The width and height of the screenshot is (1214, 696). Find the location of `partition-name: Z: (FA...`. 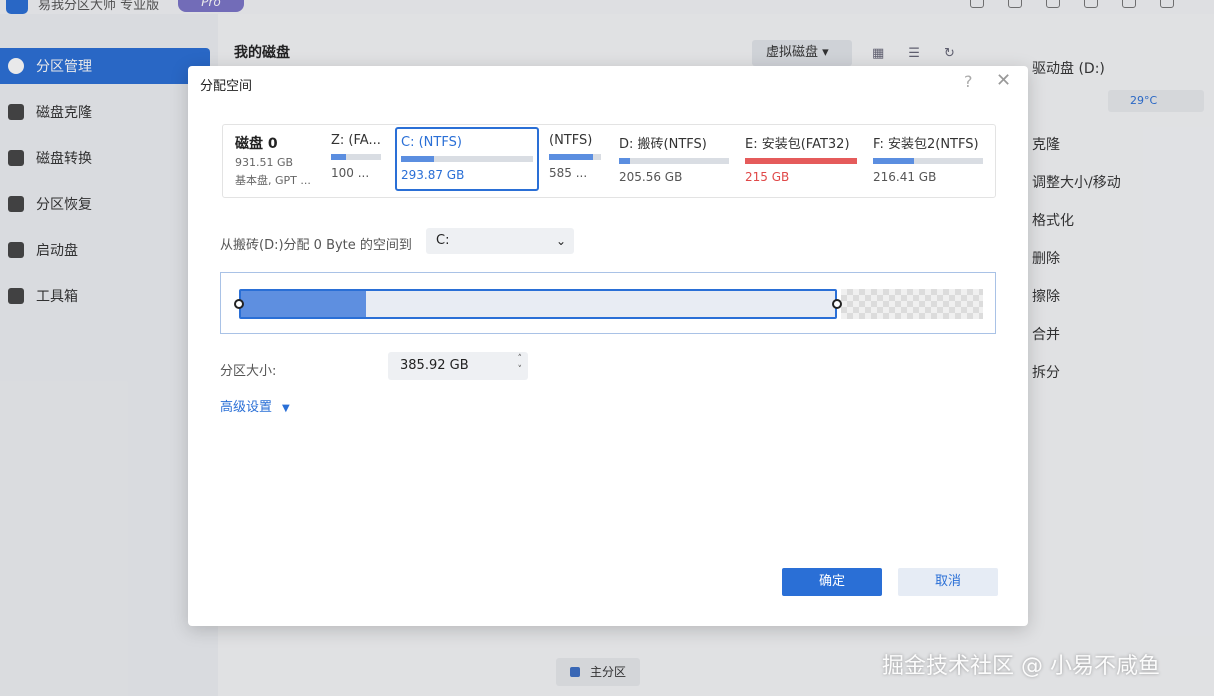

partition-name: Z: (FA... is located at coordinates (356, 140).